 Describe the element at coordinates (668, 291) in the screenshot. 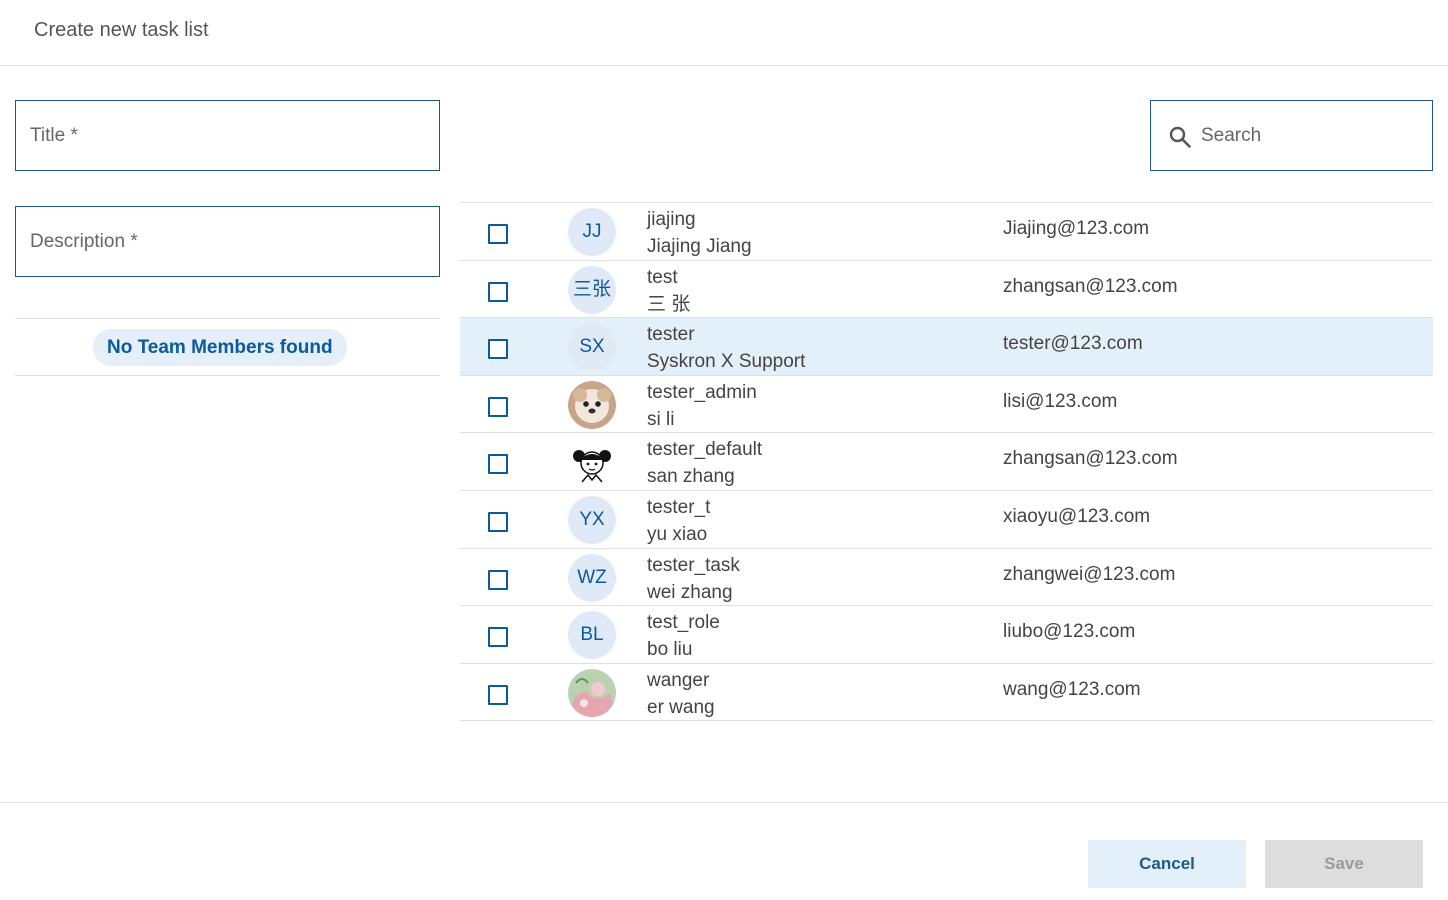

I see `user-names: test 三 张` at that location.